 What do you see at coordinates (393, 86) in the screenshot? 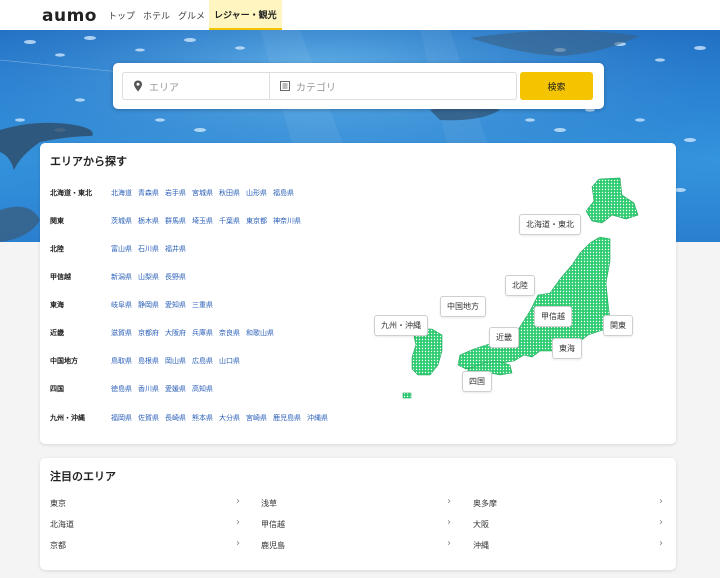
I see `category-search-input: カテゴリ` at bounding box center [393, 86].